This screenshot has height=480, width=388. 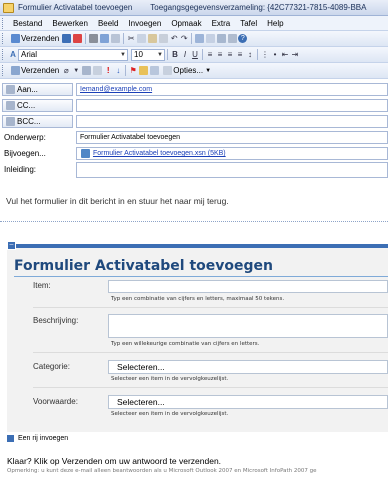 What do you see at coordinates (155, 70) in the screenshot?
I see `insert-table-icon` at bounding box center [155, 70].